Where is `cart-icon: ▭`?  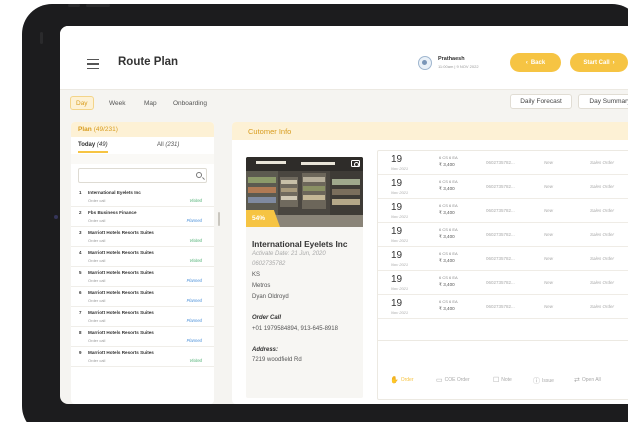
cart-icon: ▭ is located at coordinates (439, 380).